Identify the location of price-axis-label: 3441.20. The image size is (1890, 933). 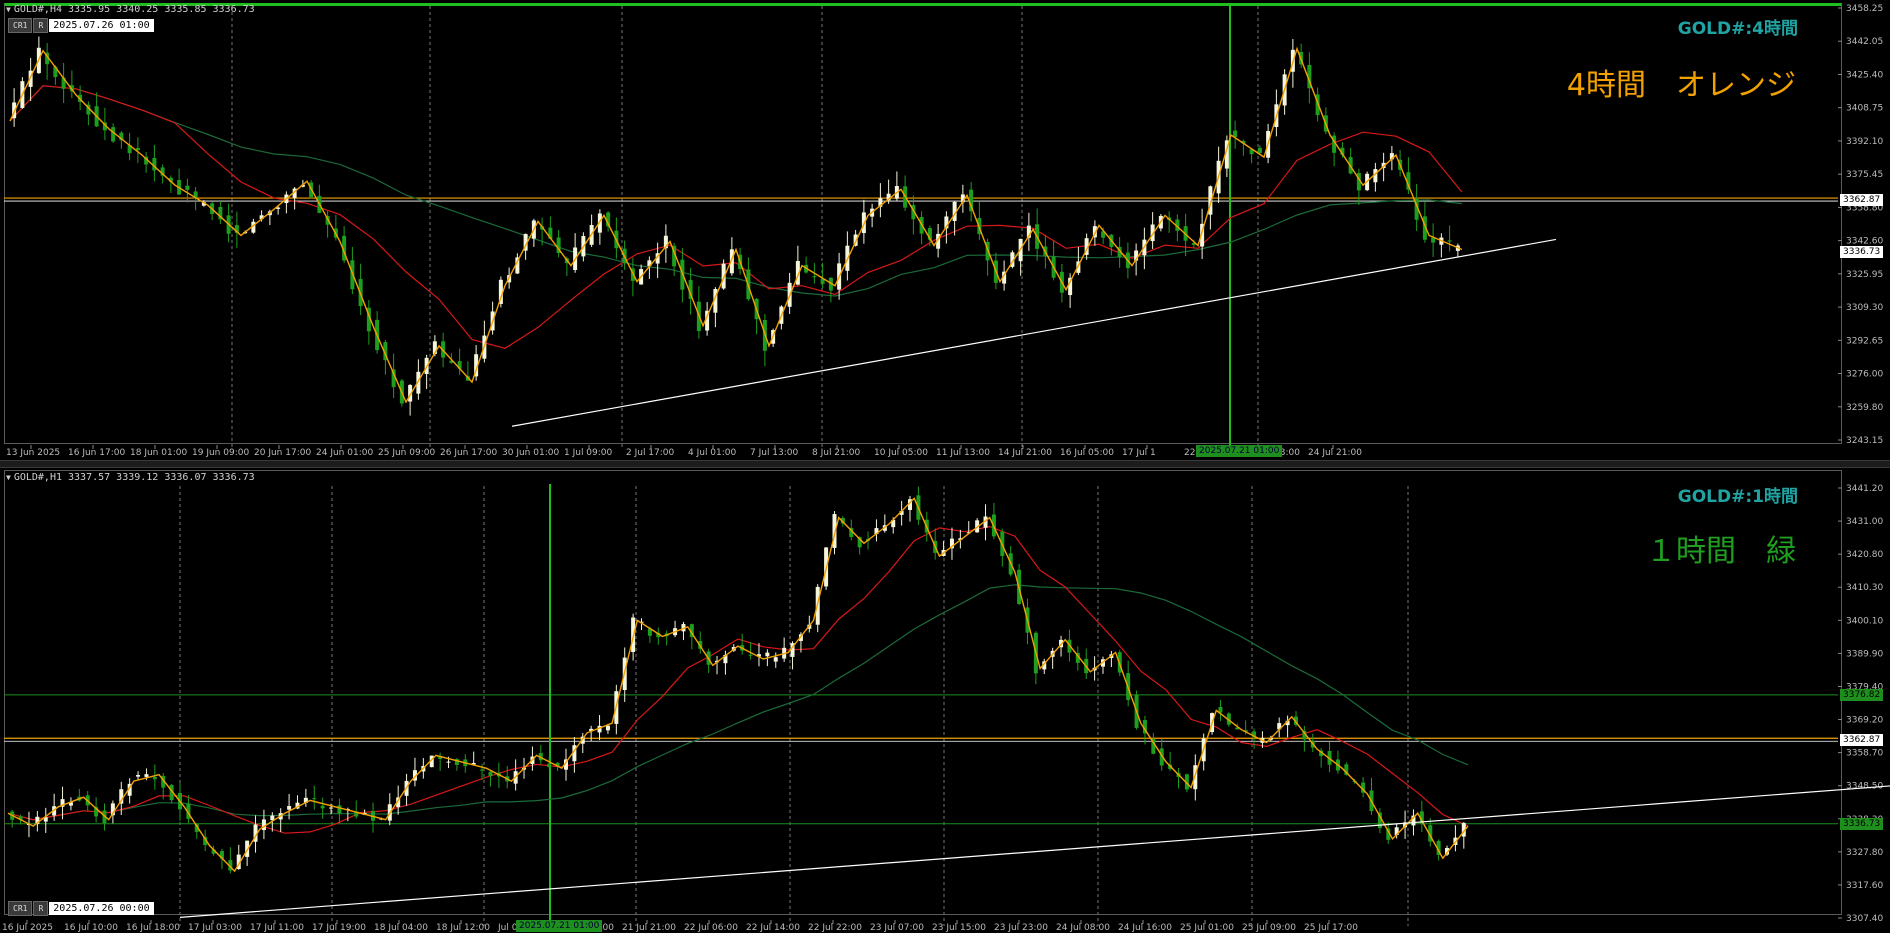
(1864, 489).